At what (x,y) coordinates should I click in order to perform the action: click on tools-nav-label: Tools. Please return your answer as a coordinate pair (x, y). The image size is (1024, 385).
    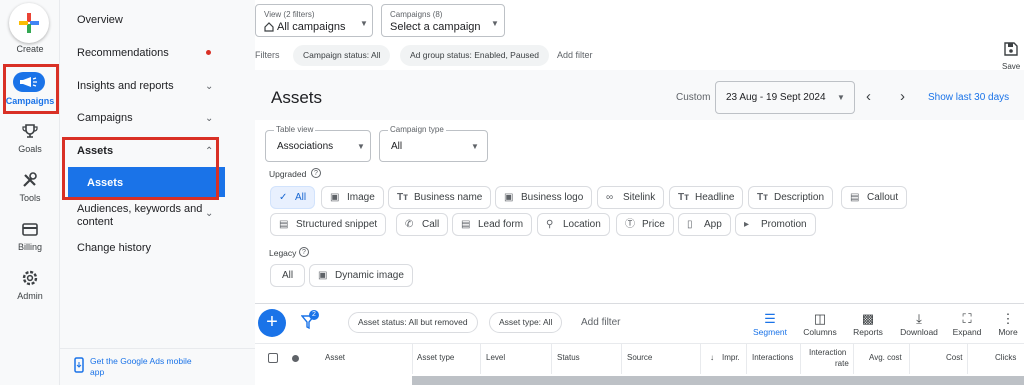
    Looking at the image, I should click on (30, 198).